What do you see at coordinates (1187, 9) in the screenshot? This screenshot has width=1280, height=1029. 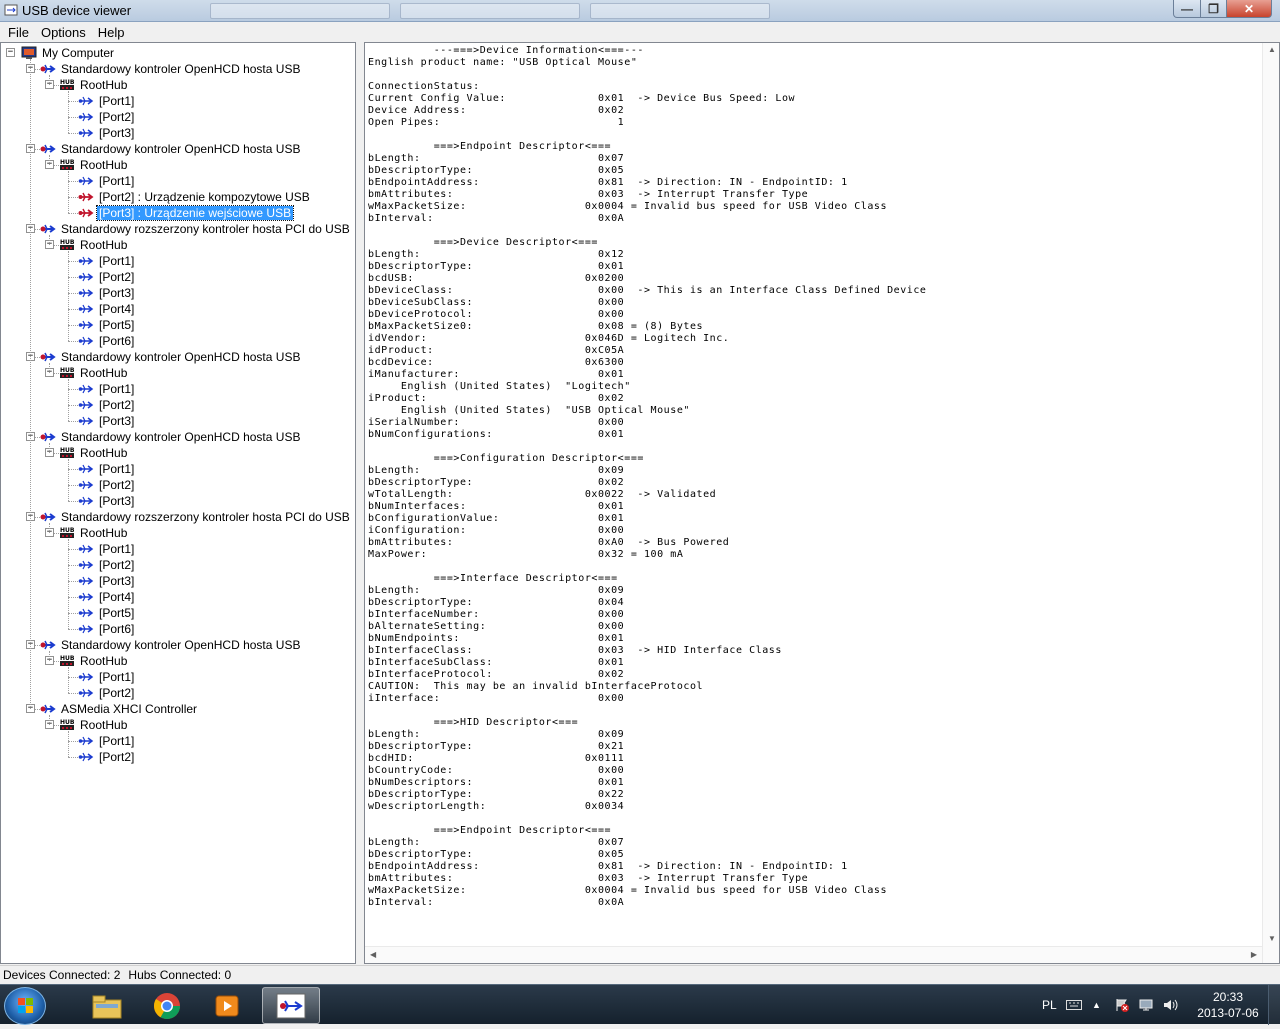 I see `minimize-button: —` at bounding box center [1187, 9].